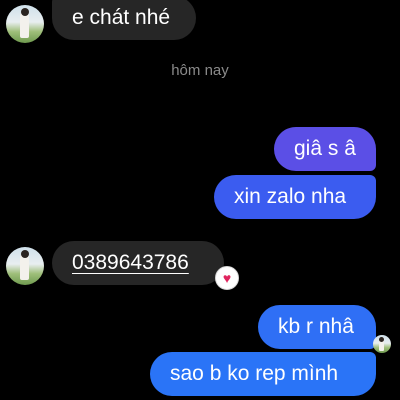 The width and height of the screenshot is (400, 400). I want to click on message-text: giâ s â, so click(325, 148).